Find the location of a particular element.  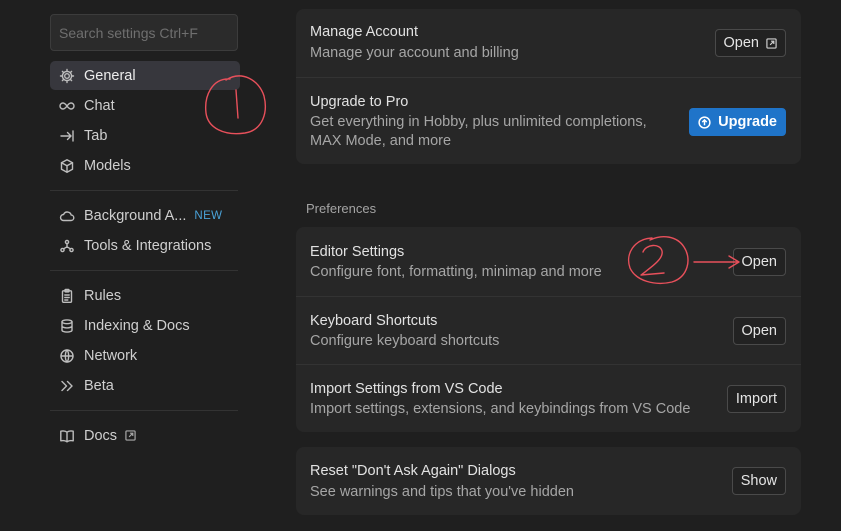

nav-group-main: General Chat Tab Models is located at coordinates (145, 120).